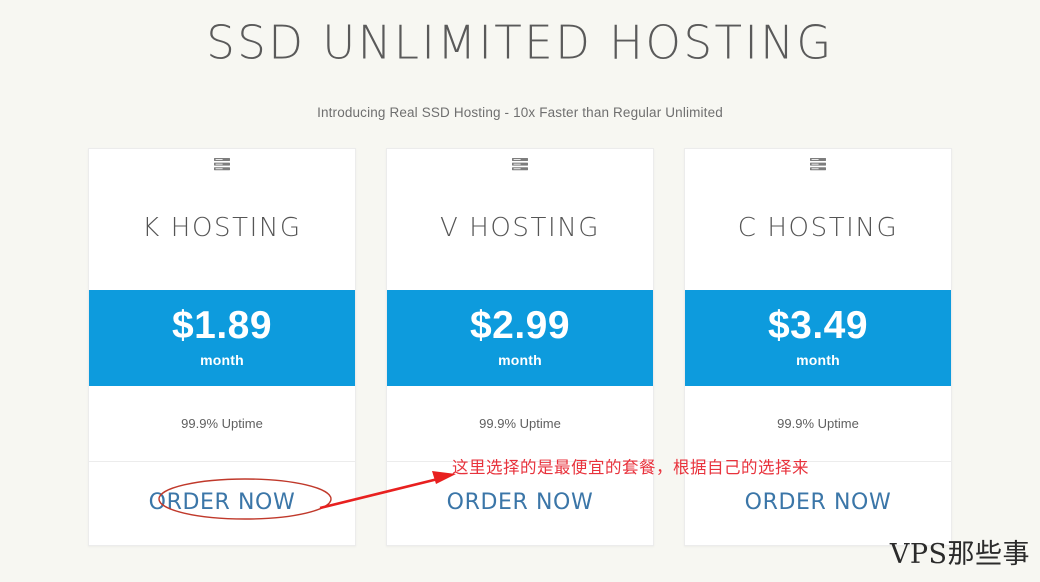 The height and width of the screenshot is (582, 1040). Describe the element at coordinates (520, 325) in the screenshot. I see `plan-price: $2.99` at that location.